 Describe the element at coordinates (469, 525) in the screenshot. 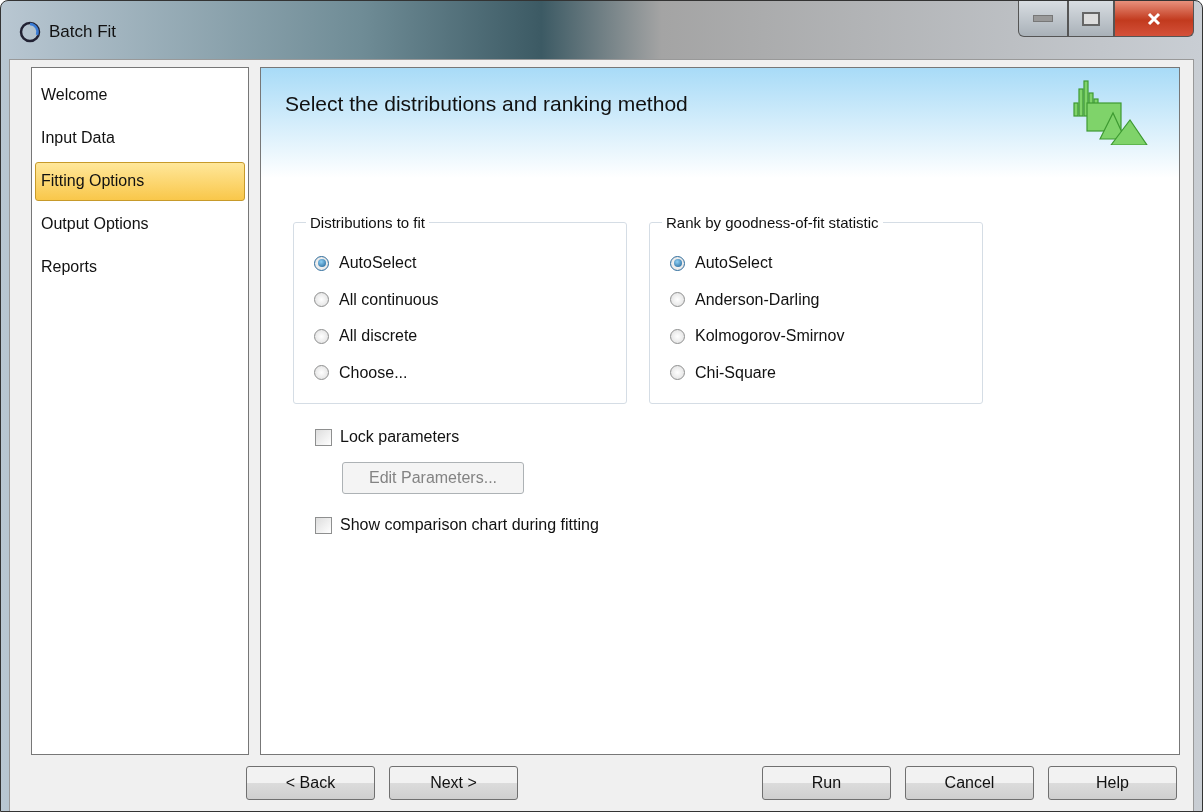

I see `checkbox-label: Show comparison chart during fitting` at that location.